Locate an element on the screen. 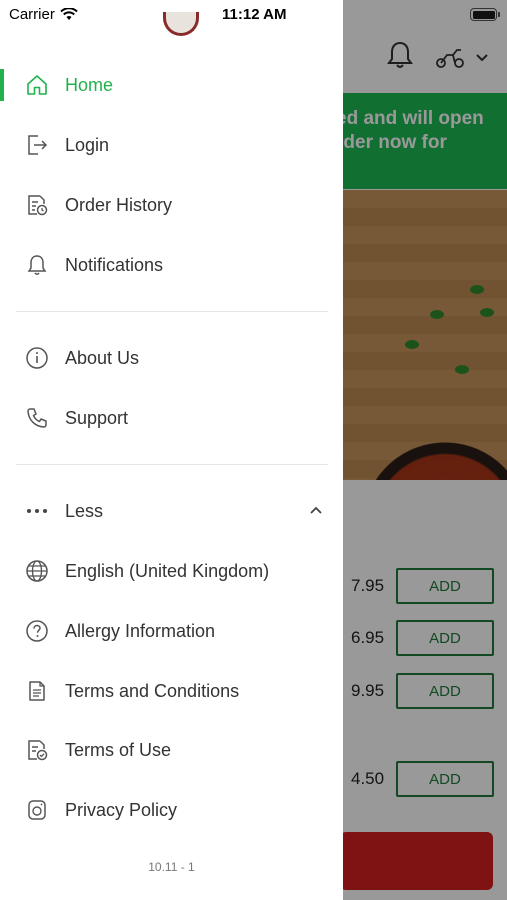 Image resolution: width=507 pixels, height=900 pixels. privacy-icon is located at coordinates (37, 810).